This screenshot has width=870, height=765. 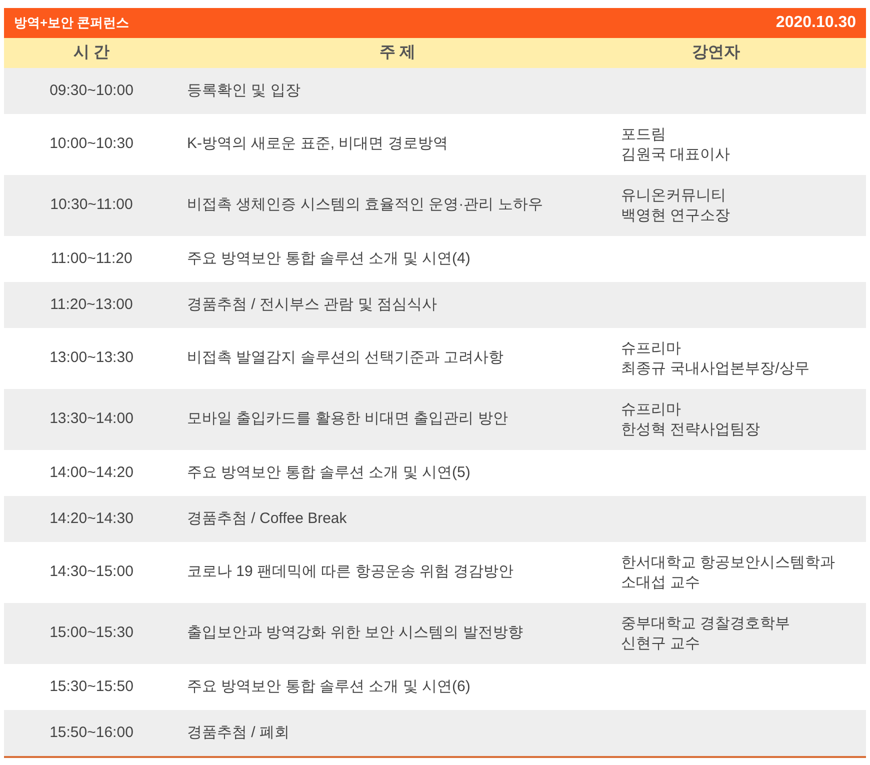 I want to click on time-cell-text: 15:50~16:00, so click(x=91, y=732).